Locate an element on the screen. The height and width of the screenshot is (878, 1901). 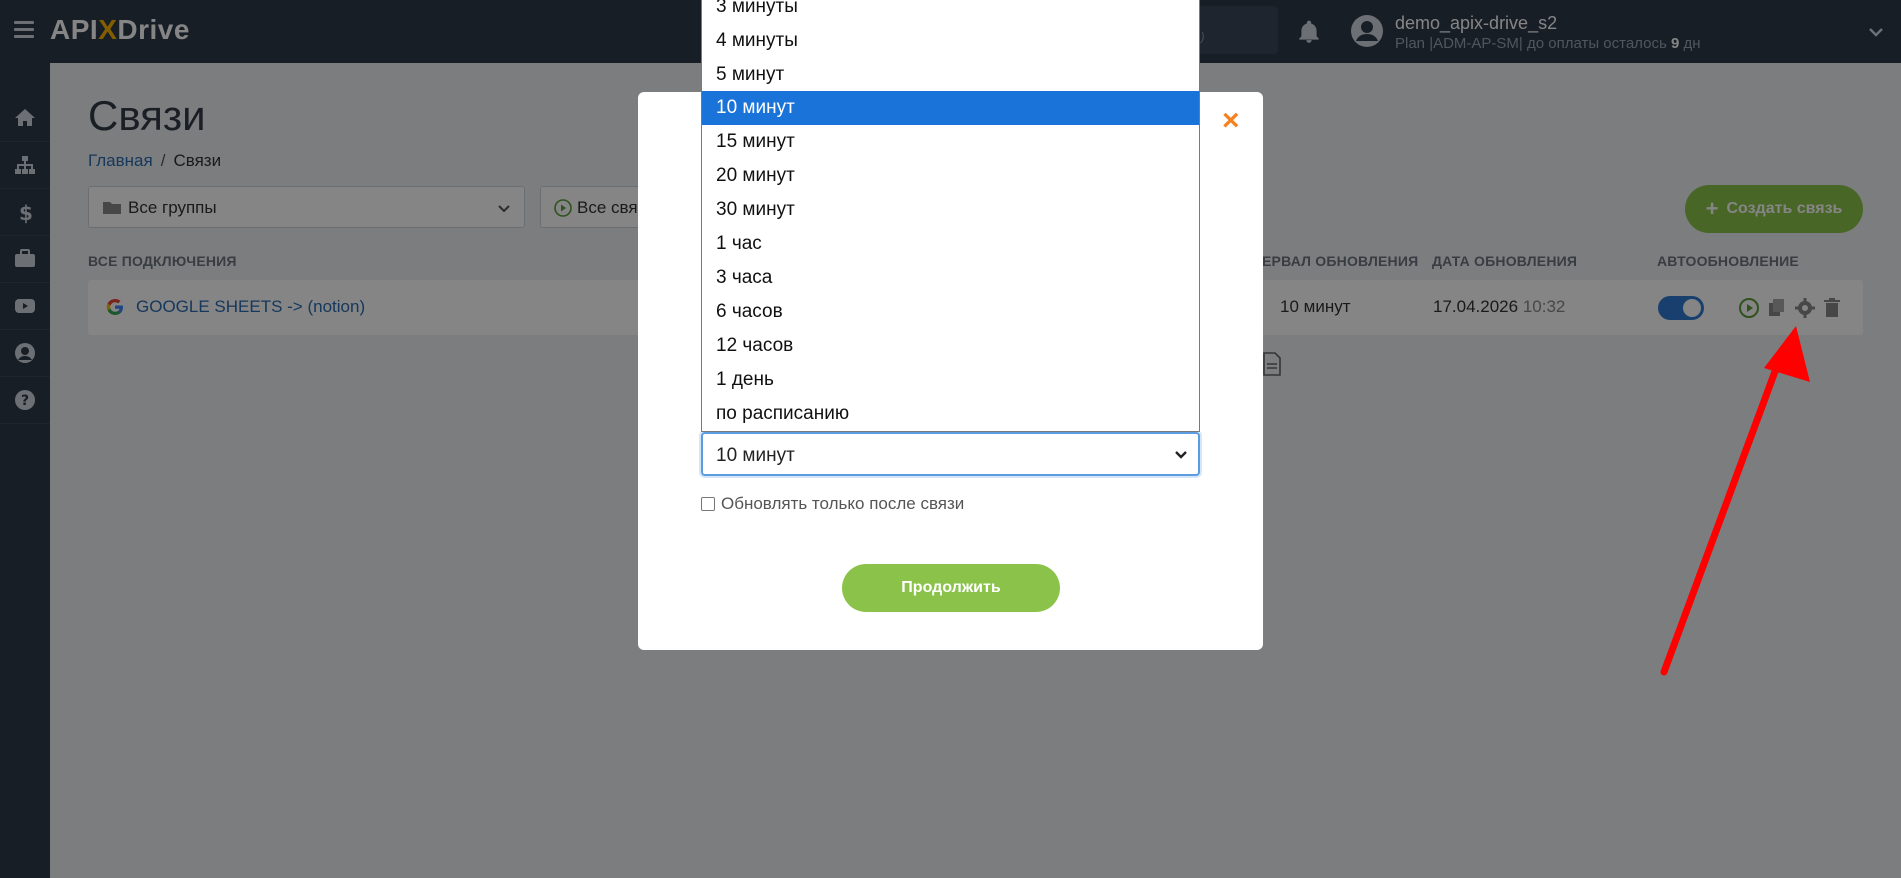
dropdown-option: 20 минут is located at coordinates (950, 176).